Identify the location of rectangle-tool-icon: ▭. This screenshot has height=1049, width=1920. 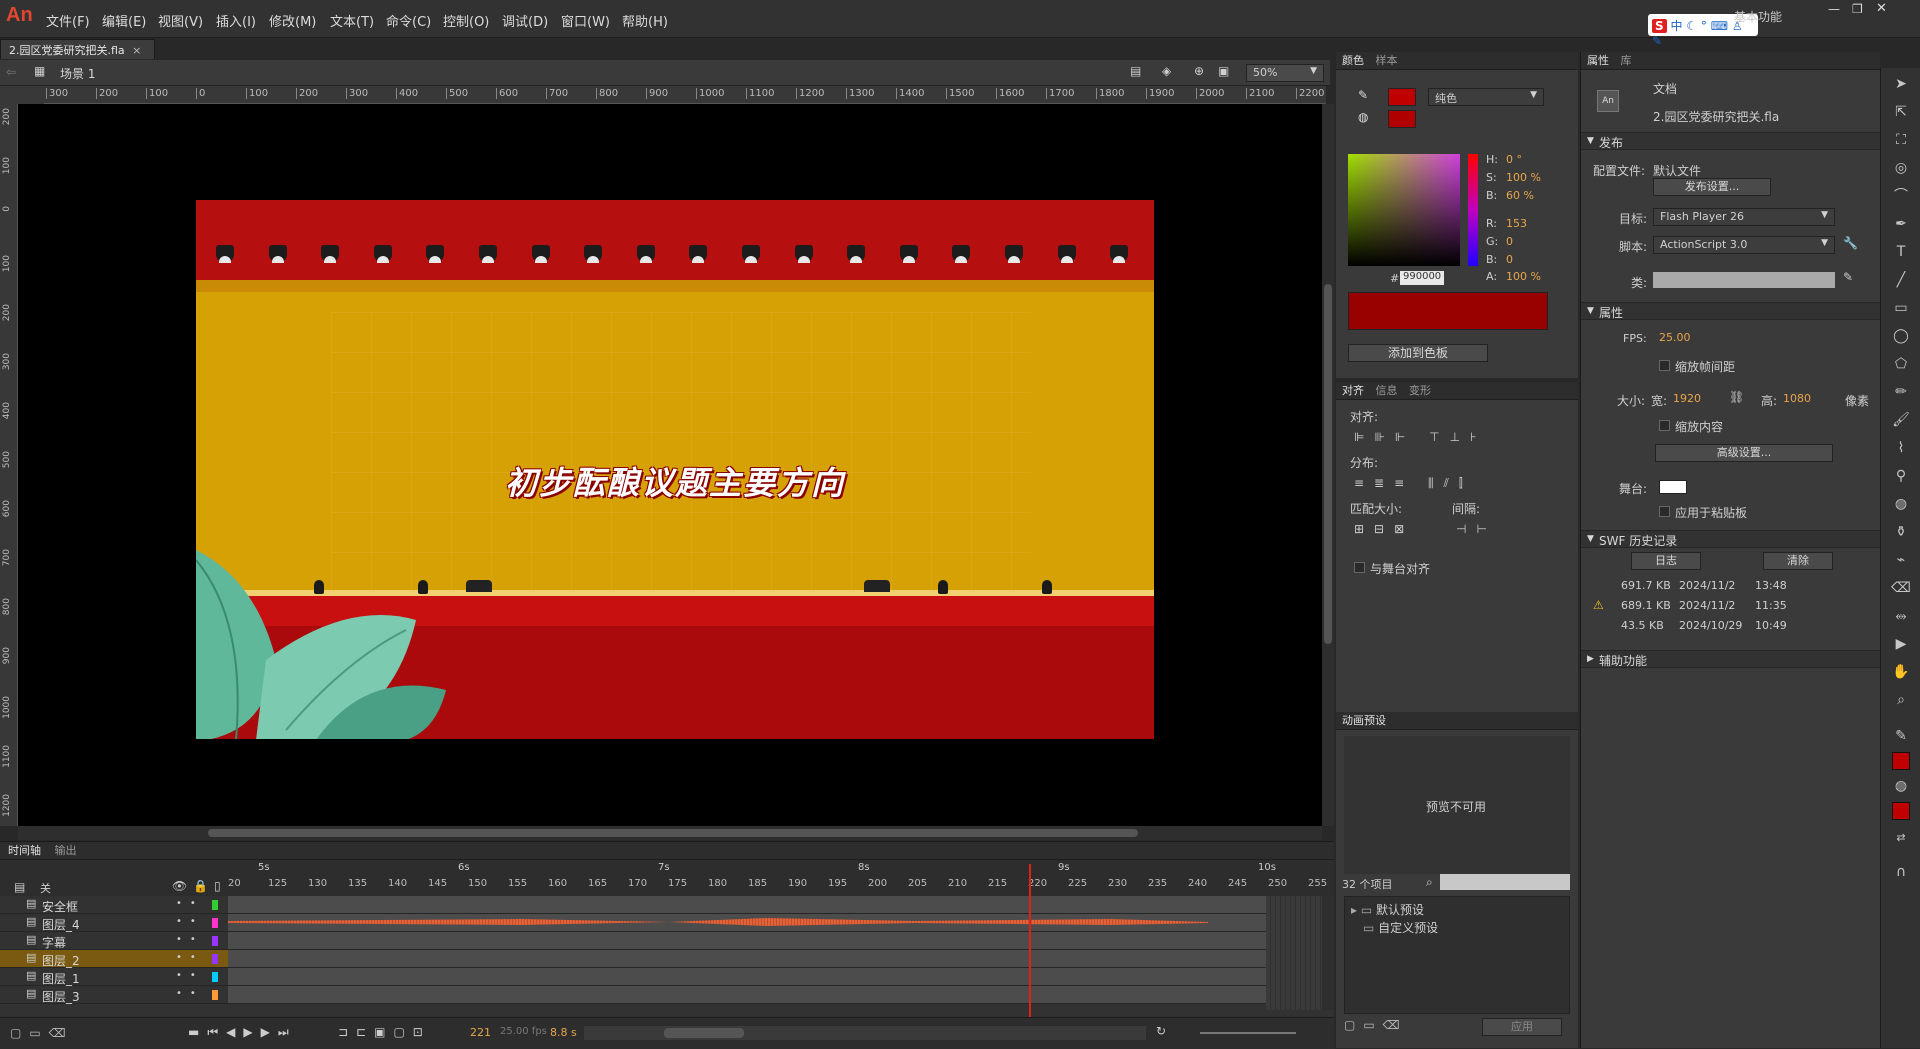
(1901, 308).